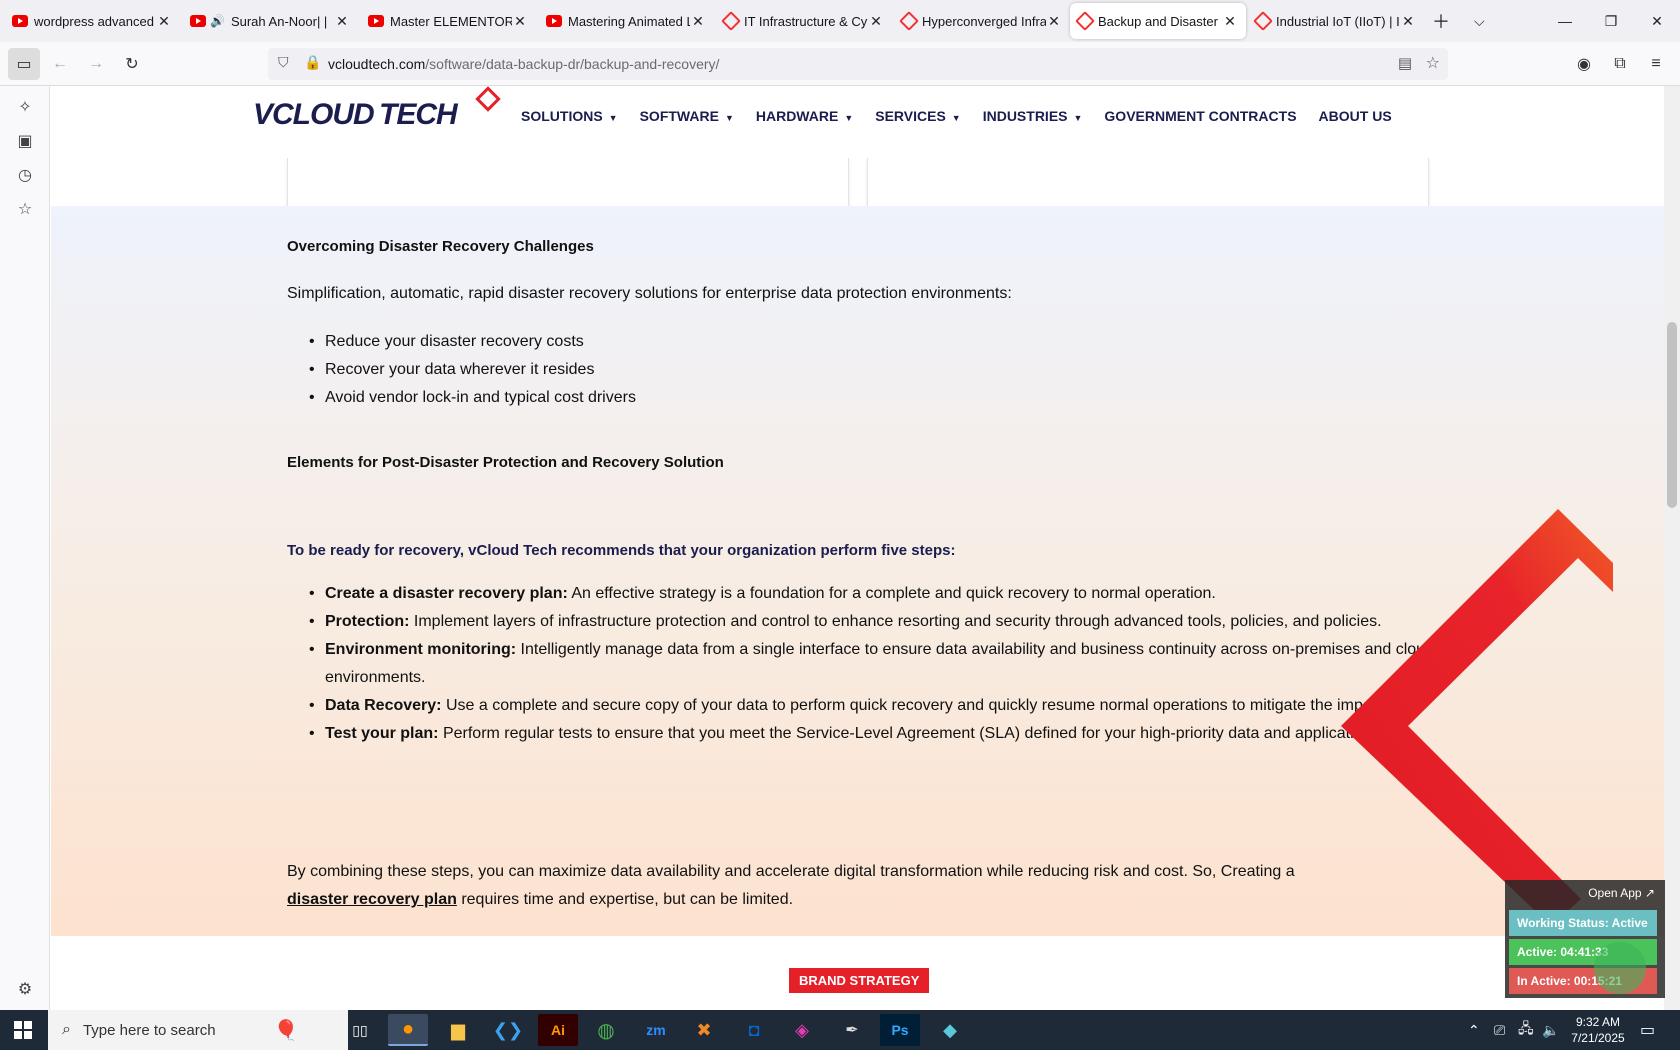  What do you see at coordinates (25, 175) in the screenshot?
I see `history-icon: ◷` at bounding box center [25, 175].